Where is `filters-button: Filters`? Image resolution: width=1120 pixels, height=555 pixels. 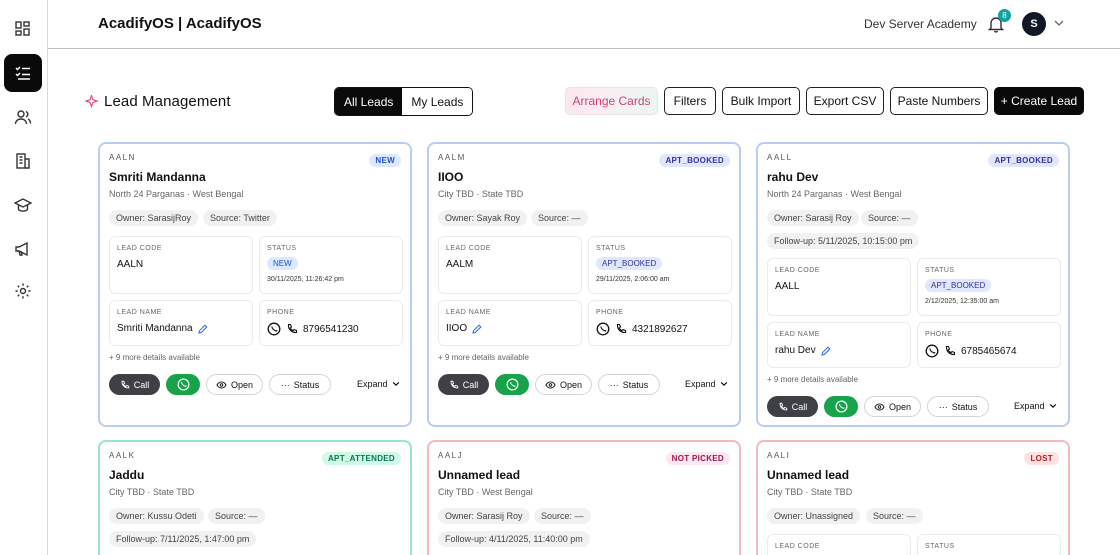
filters-button: Filters is located at coordinates (690, 101).